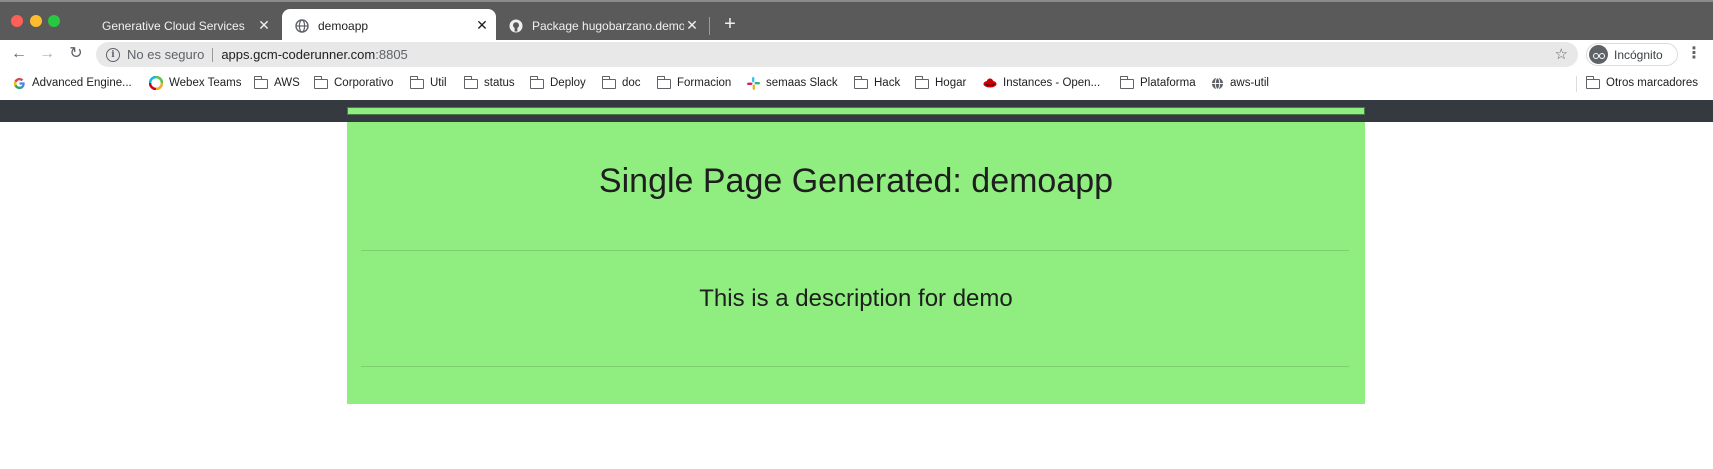 The image size is (1713, 469). What do you see at coordinates (213, 54) in the screenshot?
I see `address-divider` at bounding box center [213, 54].